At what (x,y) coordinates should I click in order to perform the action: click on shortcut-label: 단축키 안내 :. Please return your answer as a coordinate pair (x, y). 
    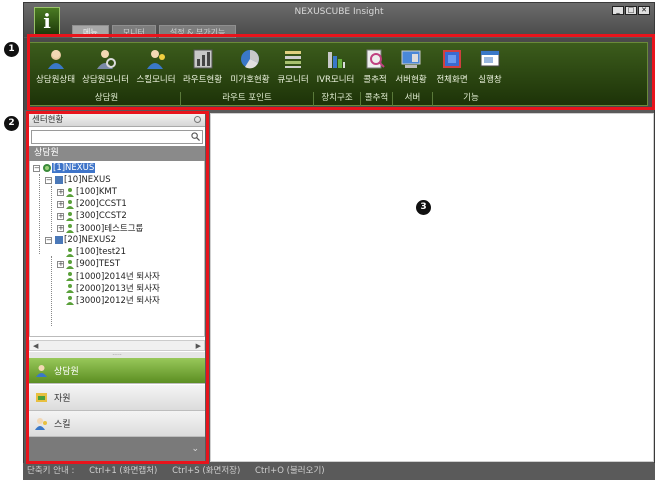
    Looking at the image, I should click on (51, 471).